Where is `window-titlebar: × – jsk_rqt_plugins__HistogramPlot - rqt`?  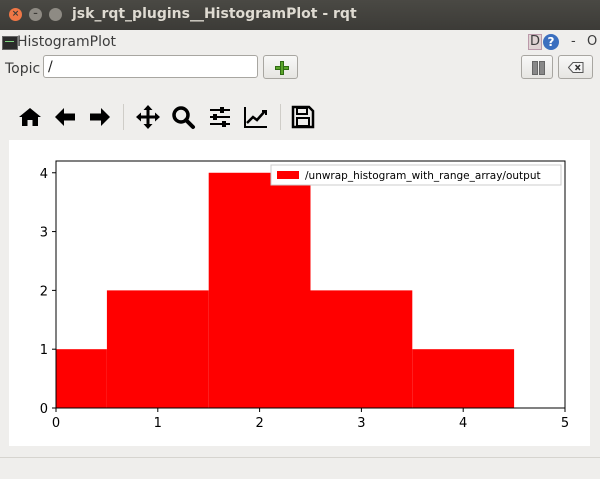
window-titlebar: × – jsk_rqt_plugins__HistogramPlot - rqt is located at coordinates (300, 15).